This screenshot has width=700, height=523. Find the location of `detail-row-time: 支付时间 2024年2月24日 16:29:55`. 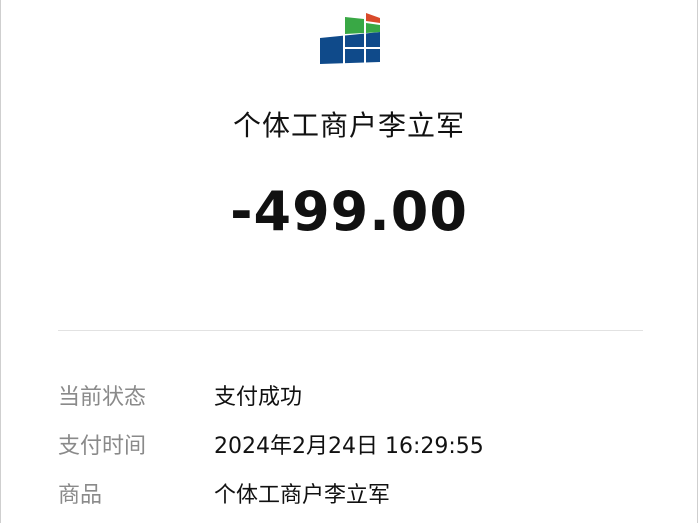

detail-row-time: 支付时间 2024年2月24日 16:29:55 is located at coordinates (362, 444).